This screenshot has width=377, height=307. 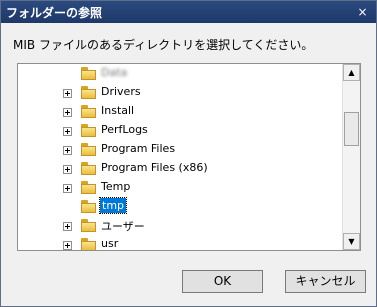 What do you see at coordinates (325, 281) in the screenshot?
I see `cancel-button: キャンセル` at bounding box center [325, 281].